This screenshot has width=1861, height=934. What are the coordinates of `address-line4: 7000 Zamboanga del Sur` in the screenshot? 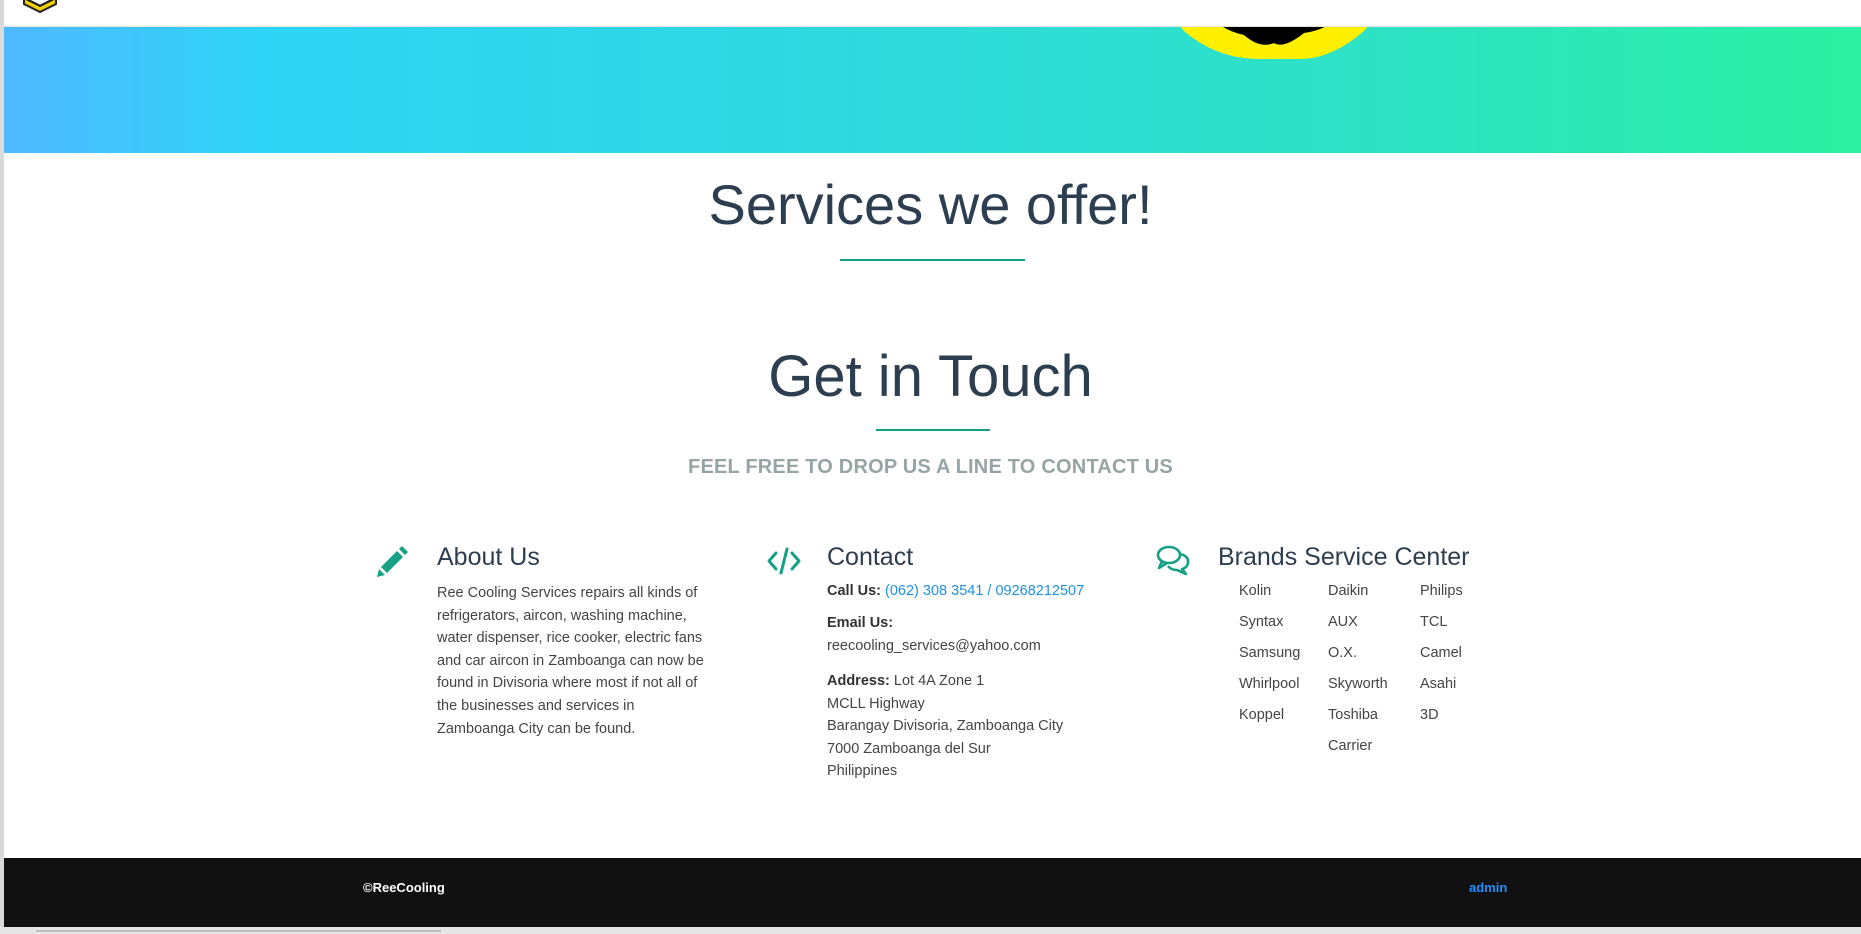 It's located at (909, 748).